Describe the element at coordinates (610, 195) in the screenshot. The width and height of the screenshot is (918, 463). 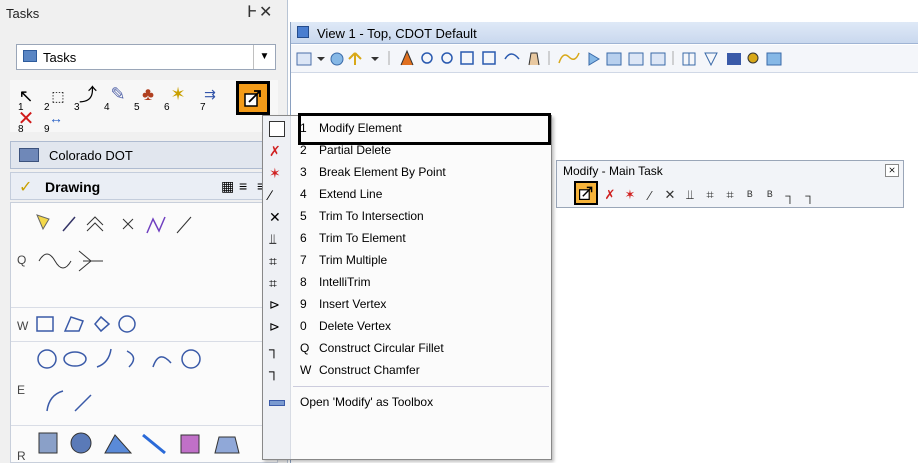
I see `partial-delete-icon: ✗` at that location.